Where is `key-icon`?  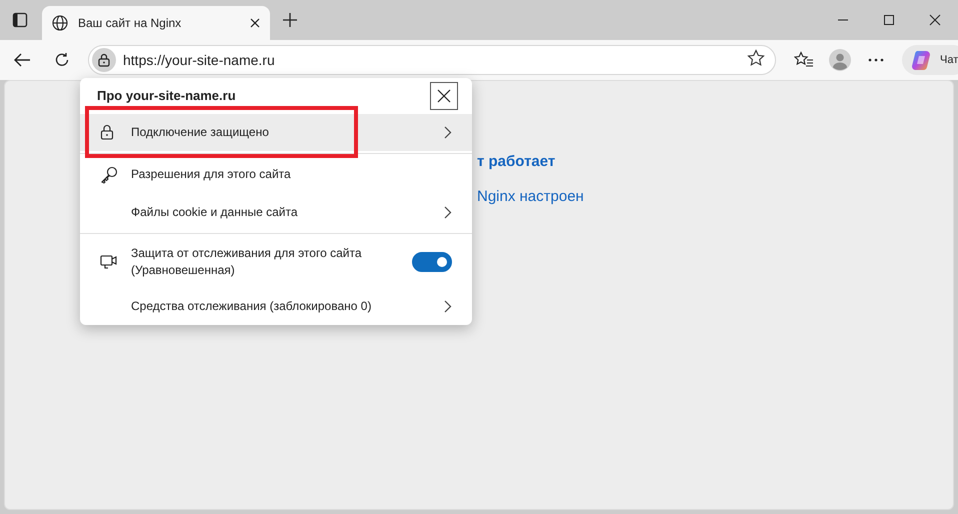
key-icon is located at coordinates (109, 175).